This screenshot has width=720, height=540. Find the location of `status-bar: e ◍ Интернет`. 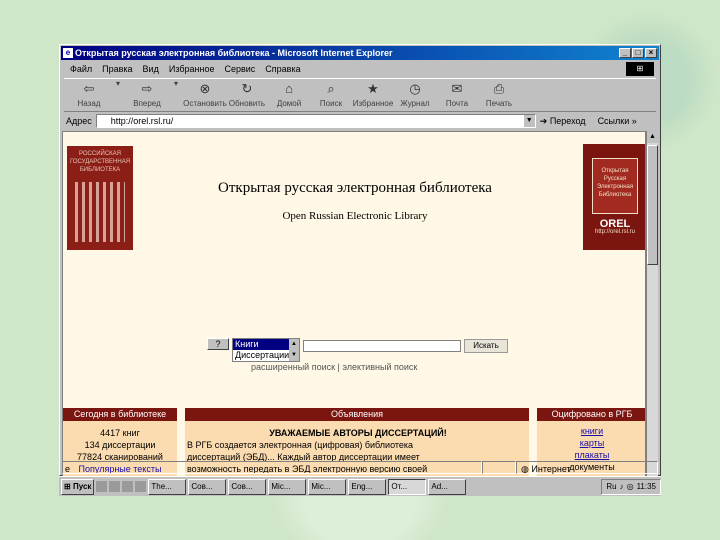

status-bar: e ◍ Интернет is located at coordinates (360, 468).